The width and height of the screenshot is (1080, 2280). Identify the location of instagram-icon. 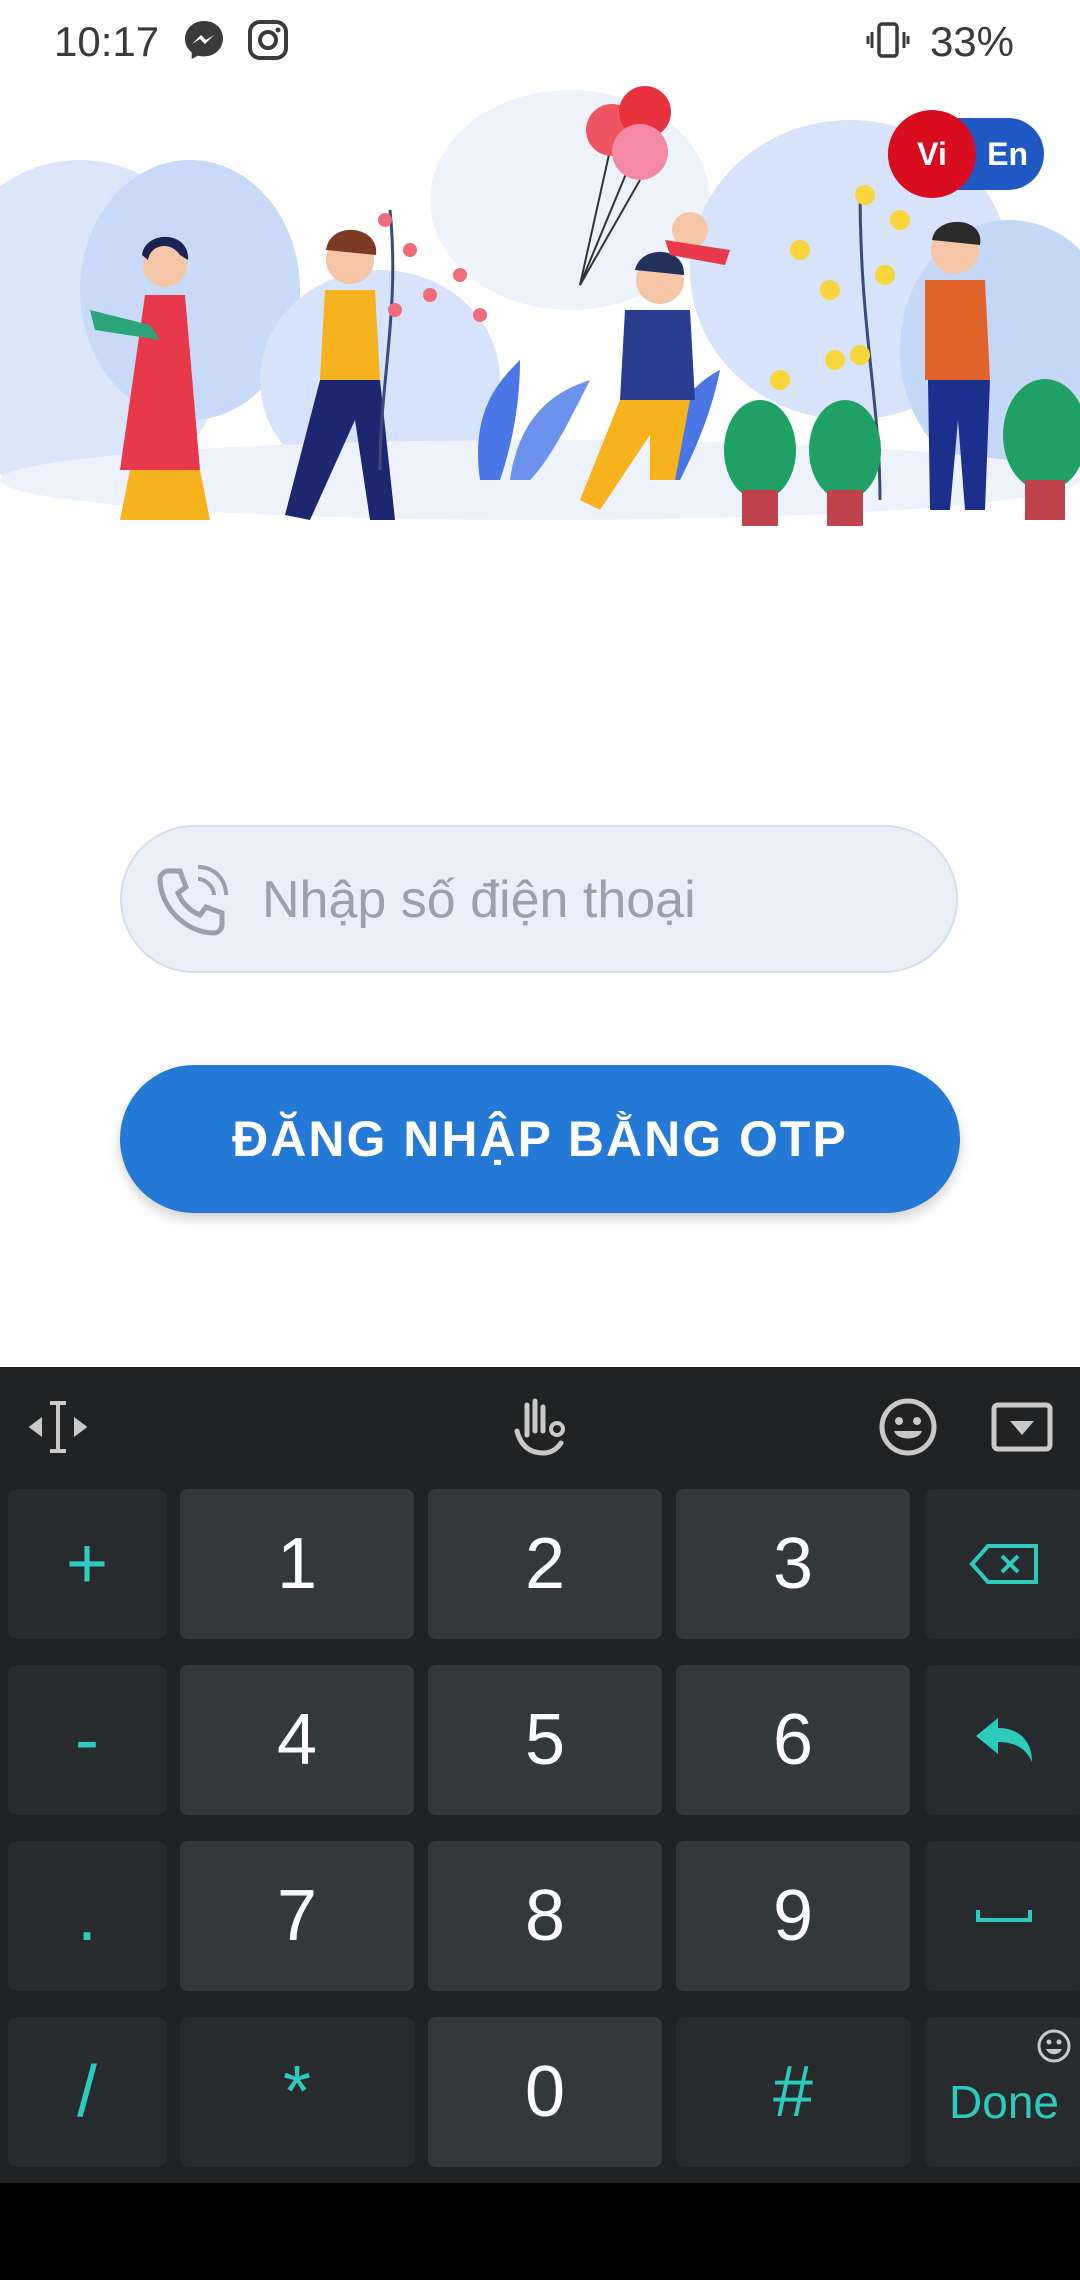
(268, 40).